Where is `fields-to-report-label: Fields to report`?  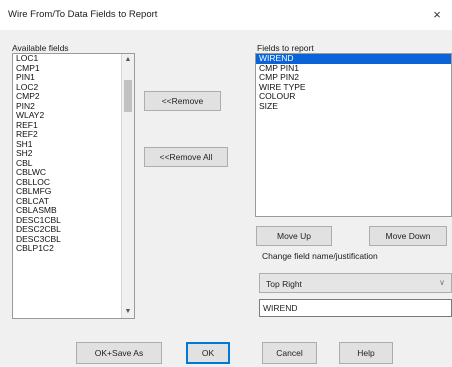
fields-to-report-label: Fields to report is located at coordinates (285, 48).